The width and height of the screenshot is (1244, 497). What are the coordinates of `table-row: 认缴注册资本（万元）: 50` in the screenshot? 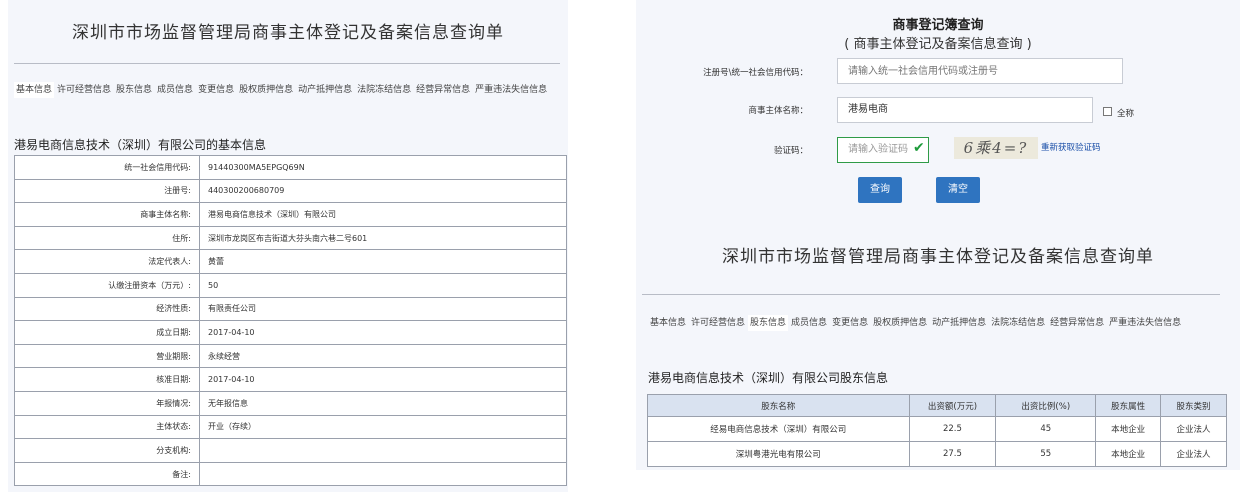 It's located at (290, 285).